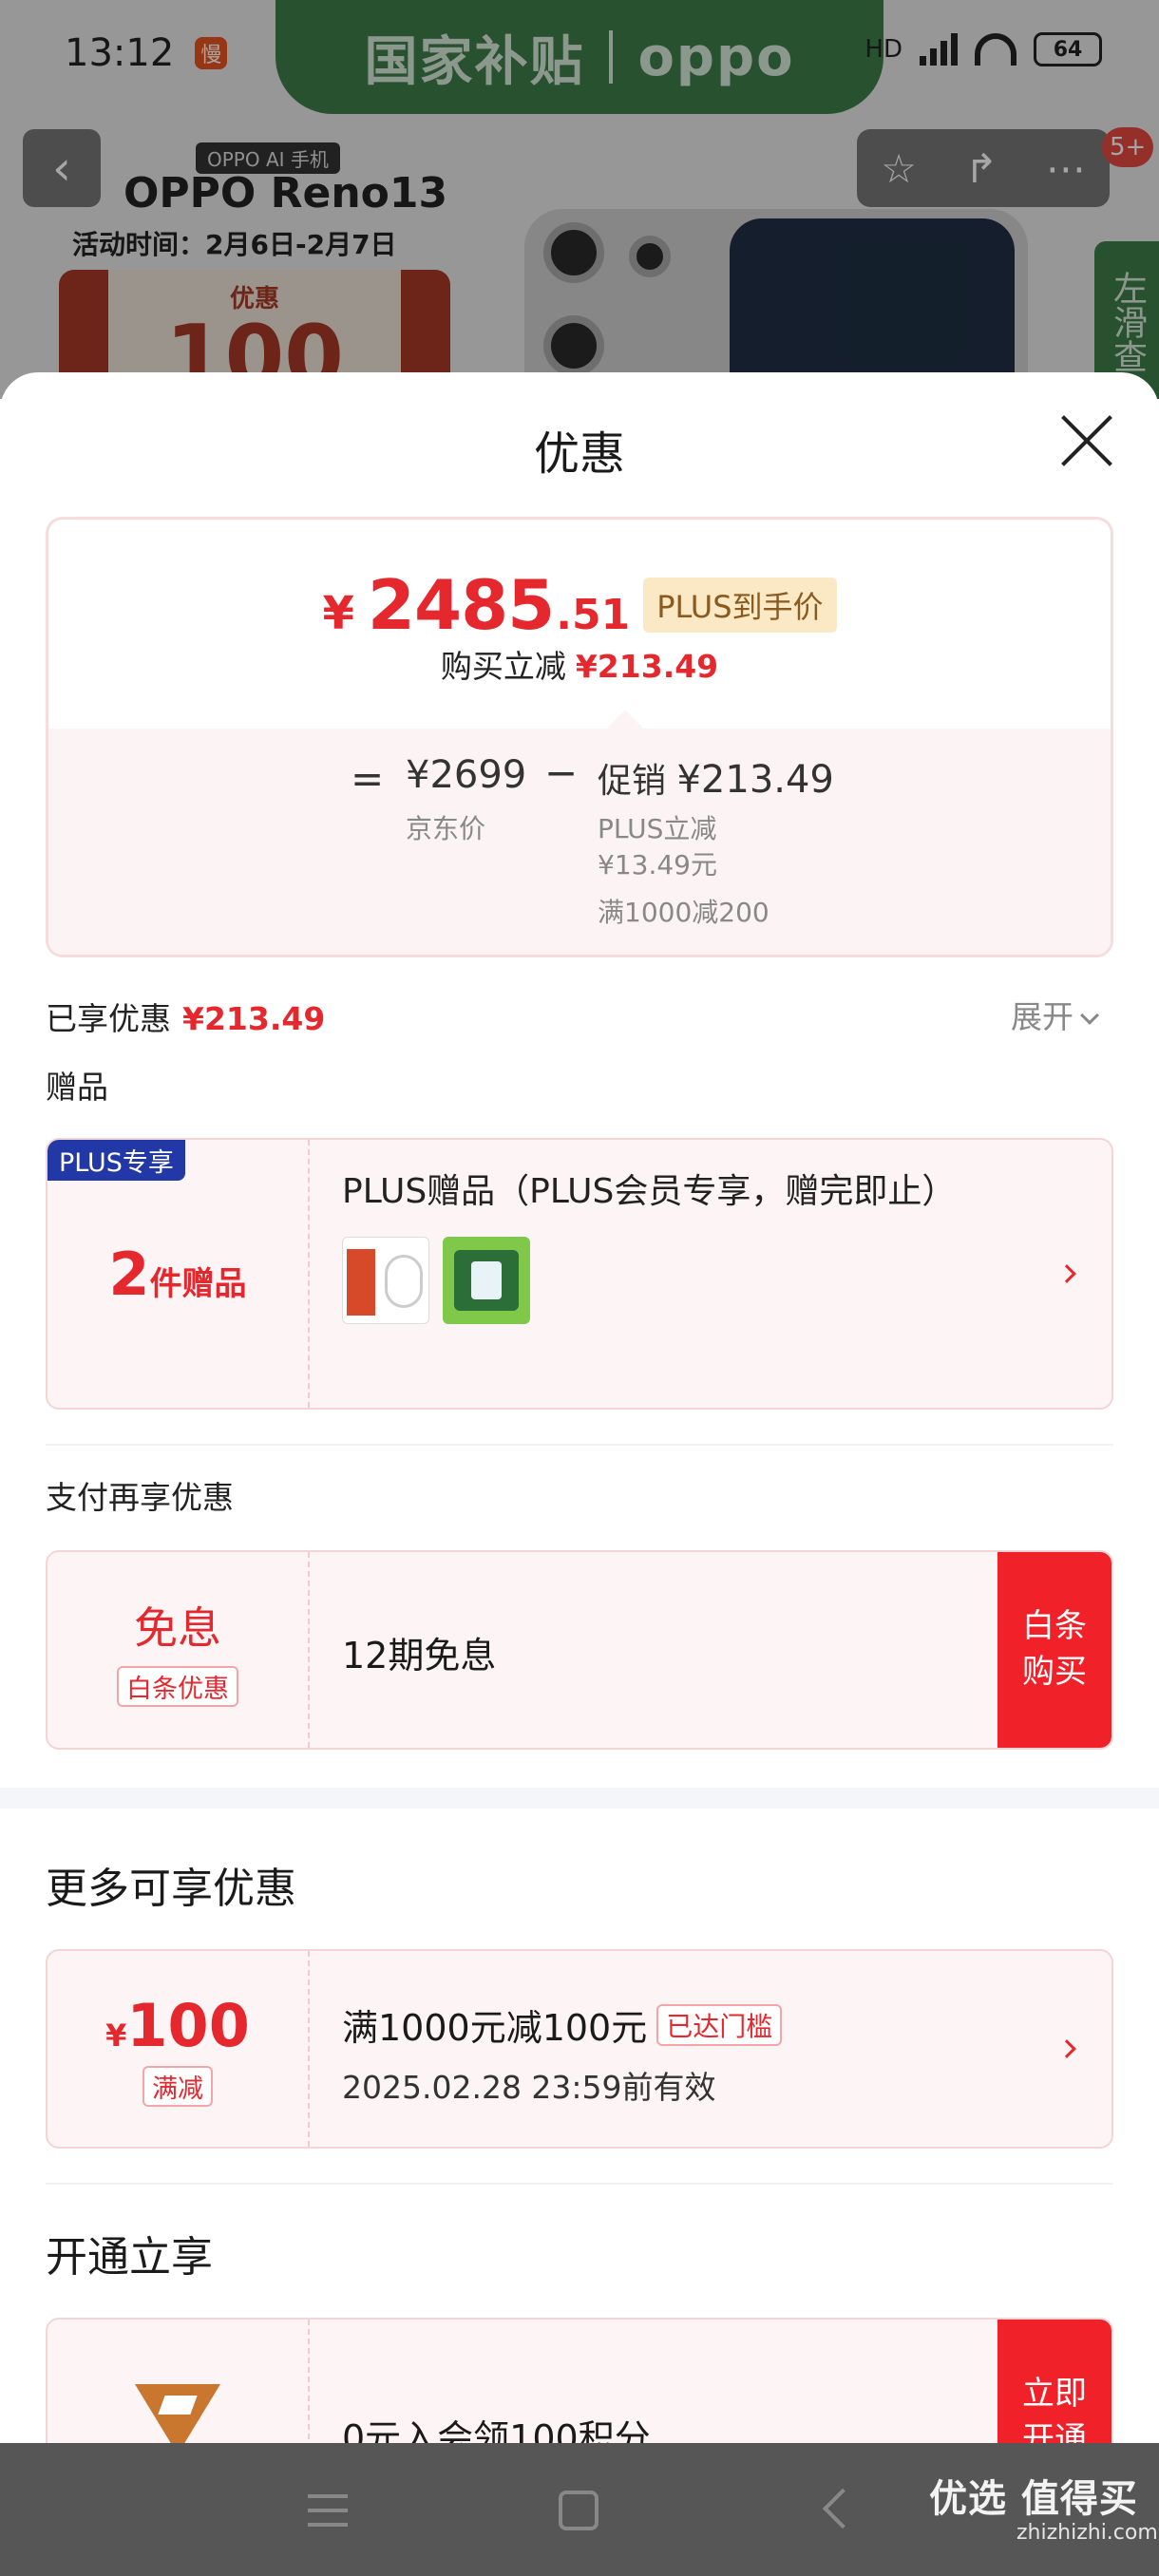 The image size is (1159, 2576). Describe the element at coordinates (338, 613) in the screenshot. I see `price-currency: ¥` at that location.